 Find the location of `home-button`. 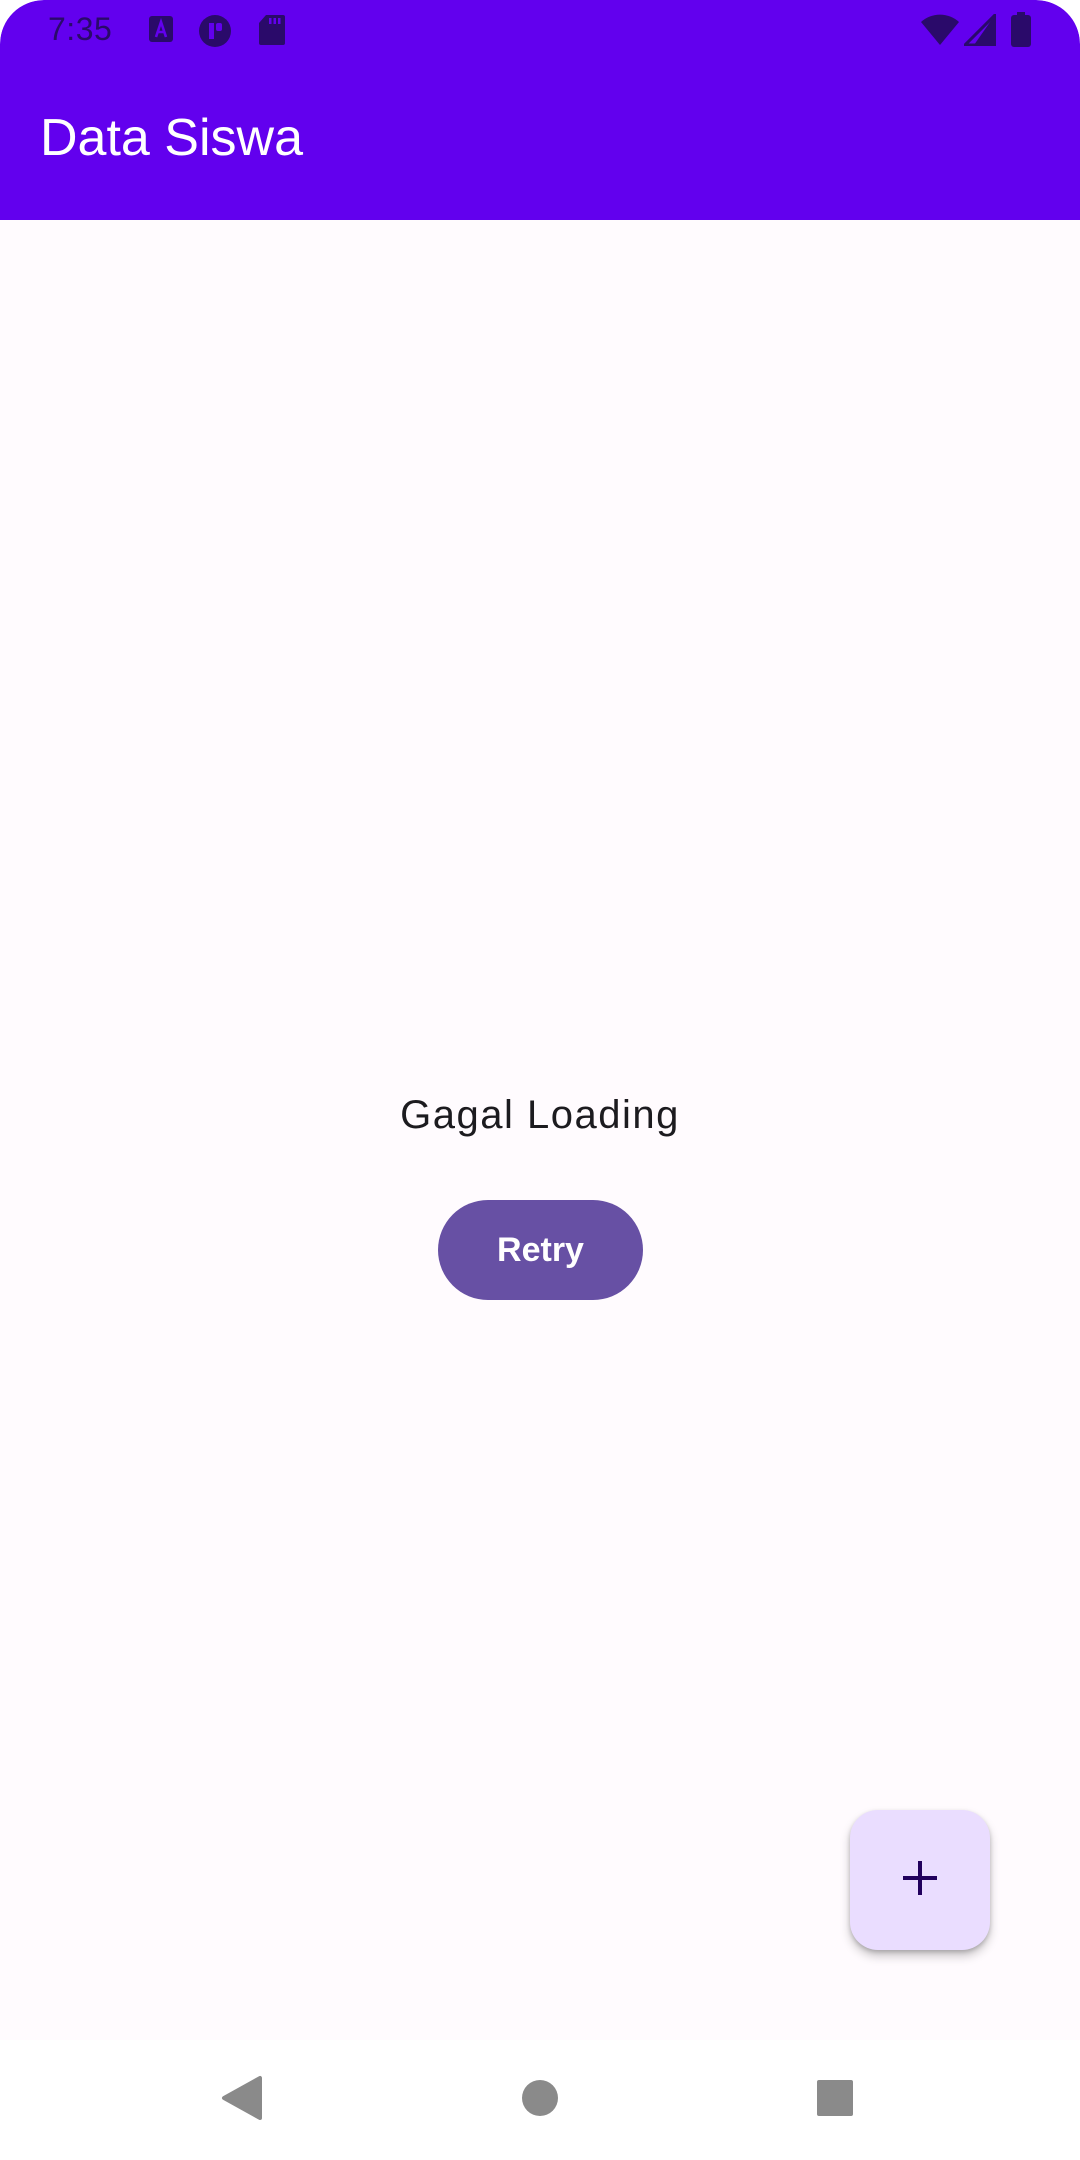

home-button is located at coordinates (540, 2100).